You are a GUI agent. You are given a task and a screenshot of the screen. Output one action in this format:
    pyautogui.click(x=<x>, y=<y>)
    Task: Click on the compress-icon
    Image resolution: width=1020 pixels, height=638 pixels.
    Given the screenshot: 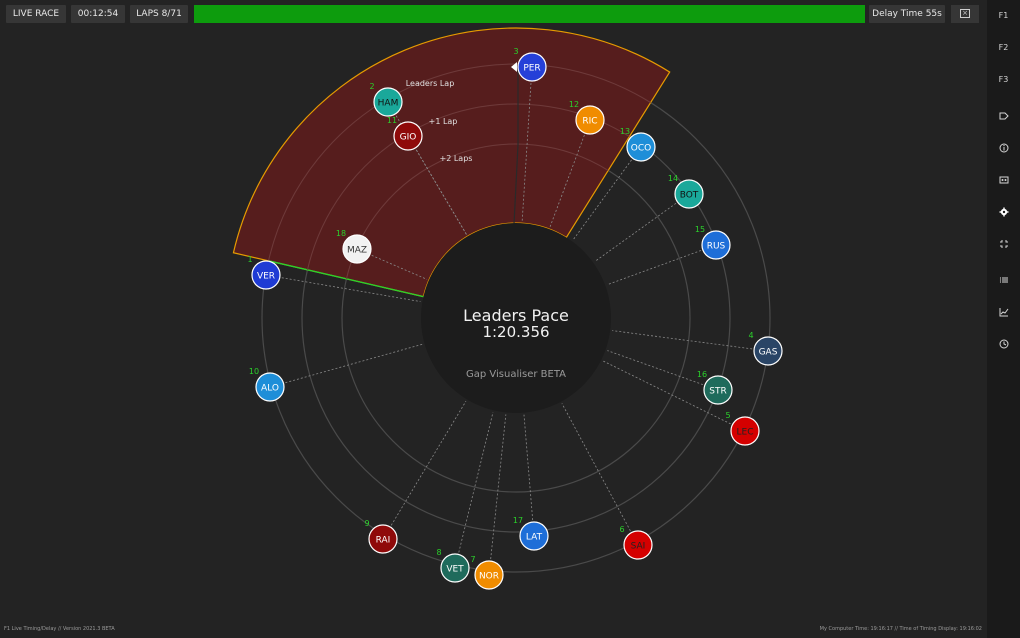 What is the action you would take?
    pyautogui.click(x=1003, y=244)
    